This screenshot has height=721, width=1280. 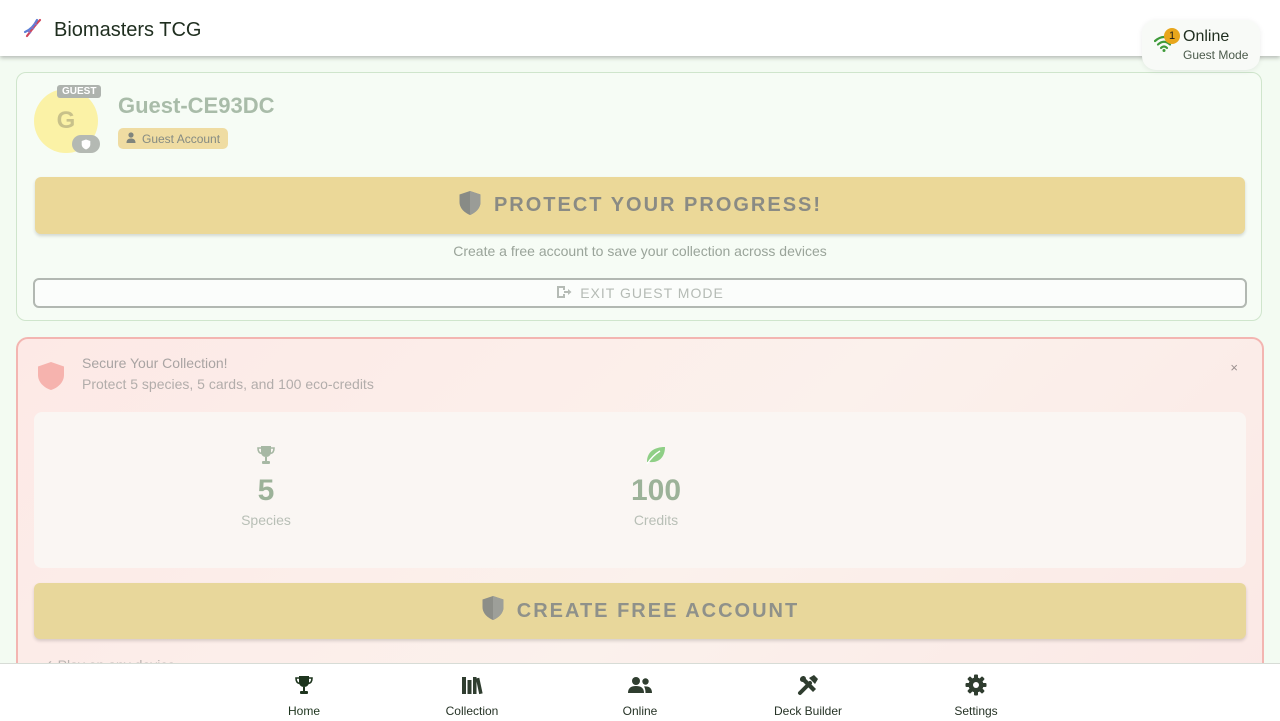 I want to click on notification-badge: 1, so click(x=1172, y=36).